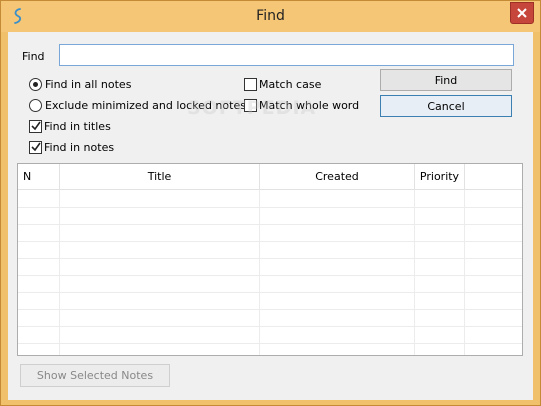  What do you see at coordinates (35, 105) in the screenshot?
I see `radio-unselected` at bounding box center [35, 105].